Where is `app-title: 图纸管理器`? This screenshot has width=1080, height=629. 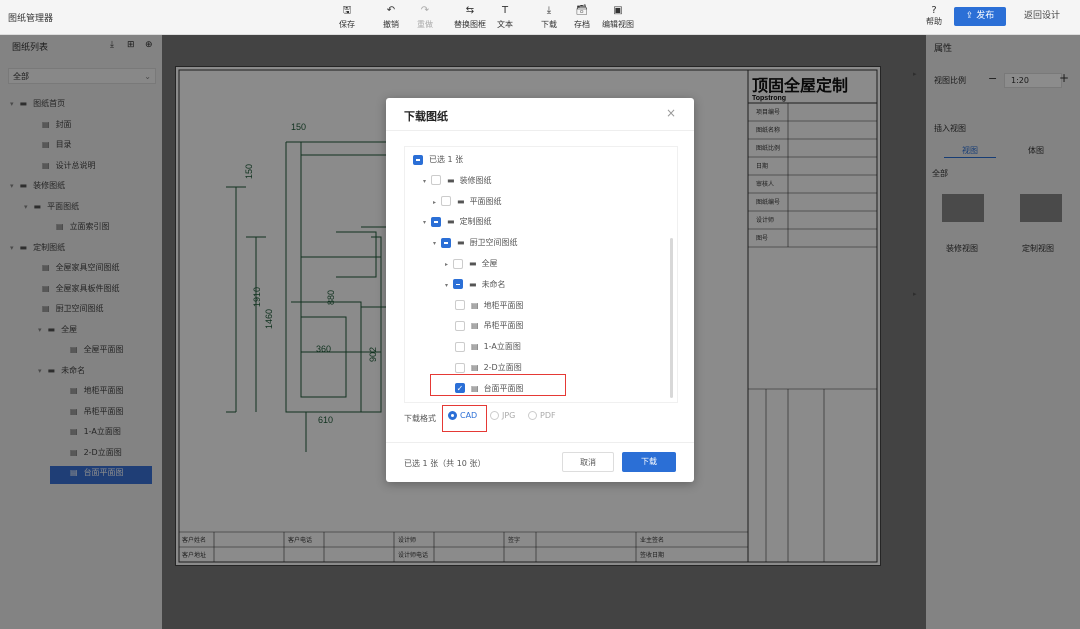 app-title: 图纸管理器 is located at coordinates (31, 19).